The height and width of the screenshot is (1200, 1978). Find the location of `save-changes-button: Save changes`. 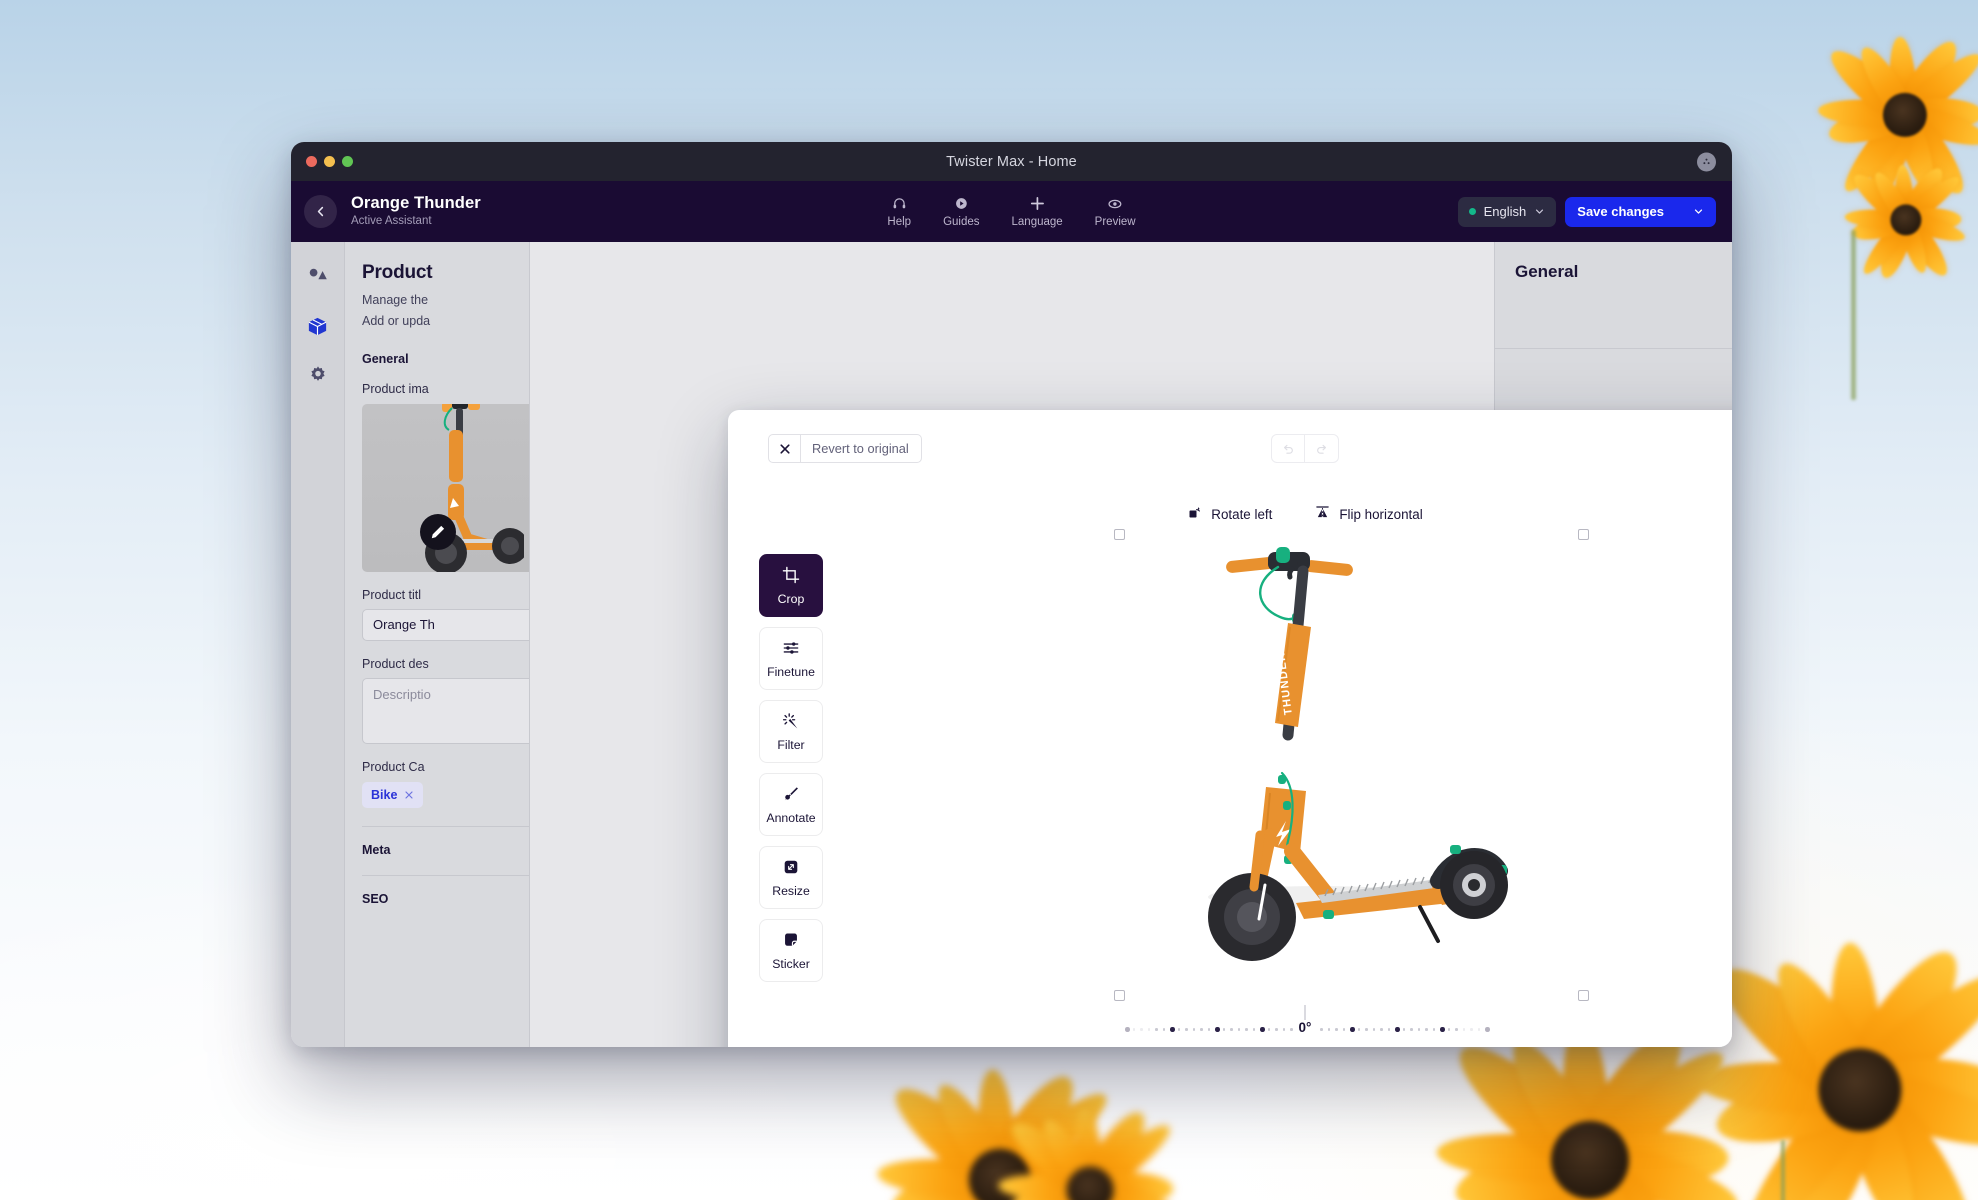

save-changes-button: Save changes is located at coordinates (1640, 211).